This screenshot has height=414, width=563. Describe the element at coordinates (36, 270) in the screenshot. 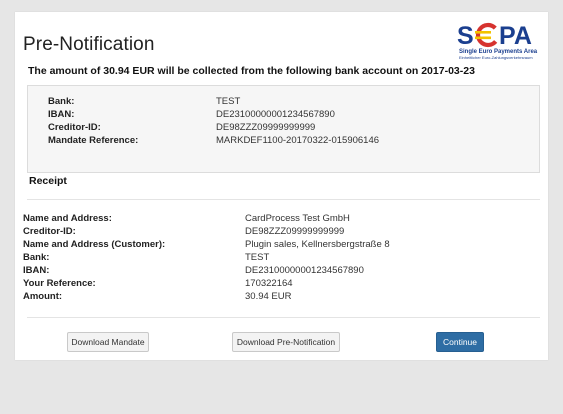

I see `receipt-row-label: IBAN:` at that location.